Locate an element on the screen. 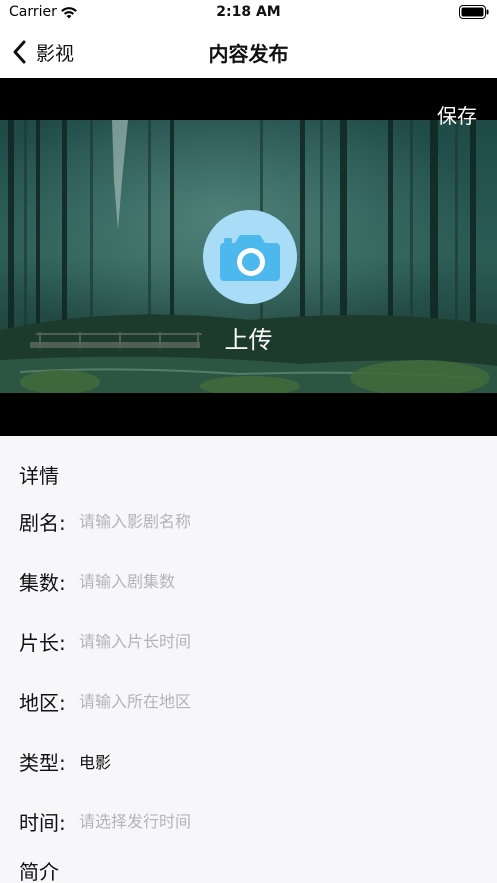  release-date-label: 时间: is located at coordinates (42, 822).